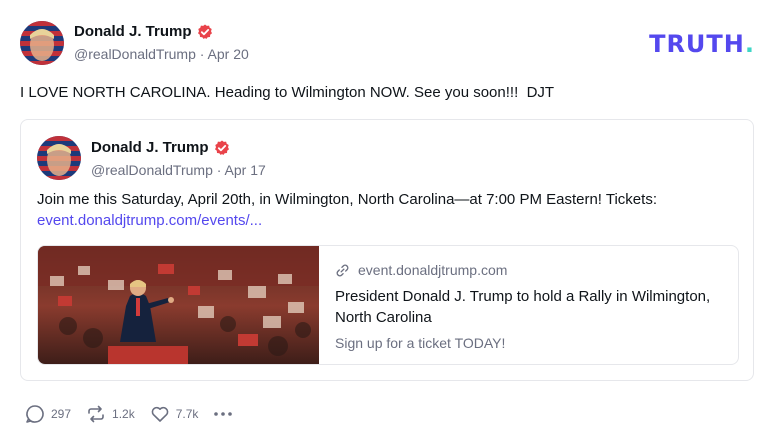 The height and width of the screenshot is (446, 777). Describe the element at coordinates (187, 414) in the screenshot. I see `like-count: 7.7k` at that location.